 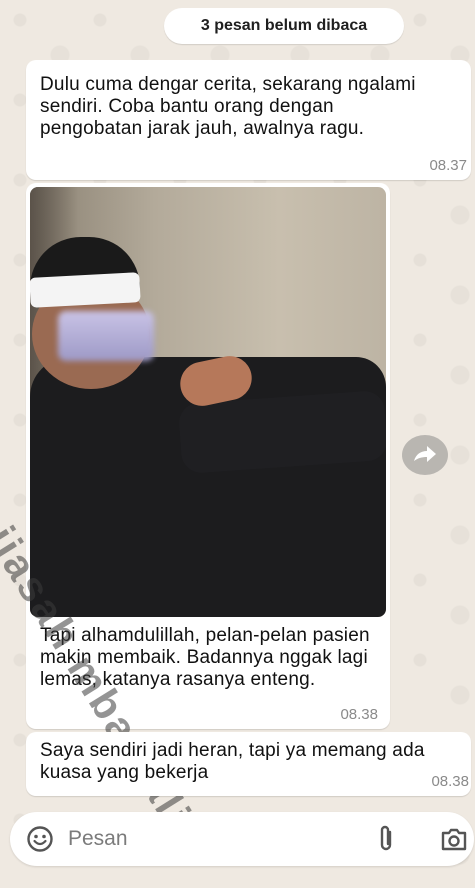 I want to click on paperclip-icon, so click(x=386, y=839).